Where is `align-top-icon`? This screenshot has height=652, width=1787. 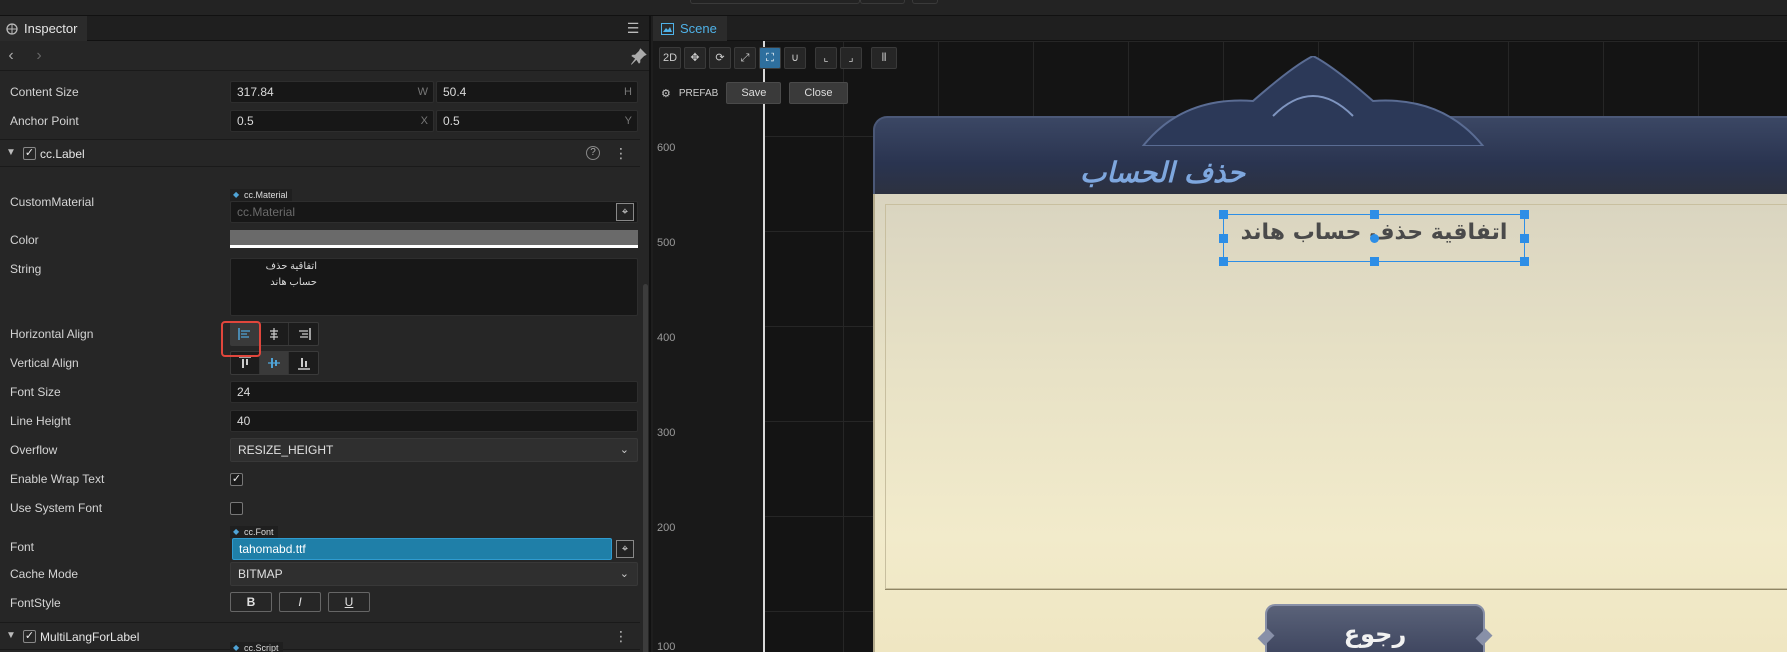
align-top-icon is located at coordinates (245, 362).